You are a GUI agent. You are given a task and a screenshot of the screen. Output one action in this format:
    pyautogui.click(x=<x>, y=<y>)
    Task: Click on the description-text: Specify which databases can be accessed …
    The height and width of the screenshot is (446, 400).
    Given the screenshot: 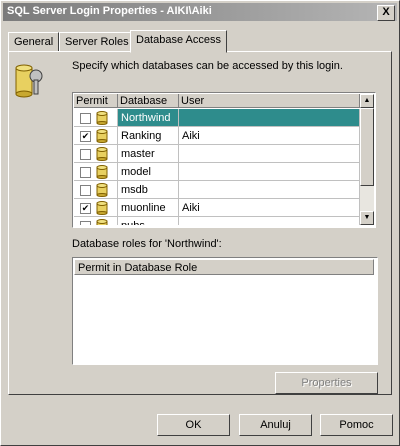 What is the action you would take?
    pyautogui.click(x=207, y=66)
    